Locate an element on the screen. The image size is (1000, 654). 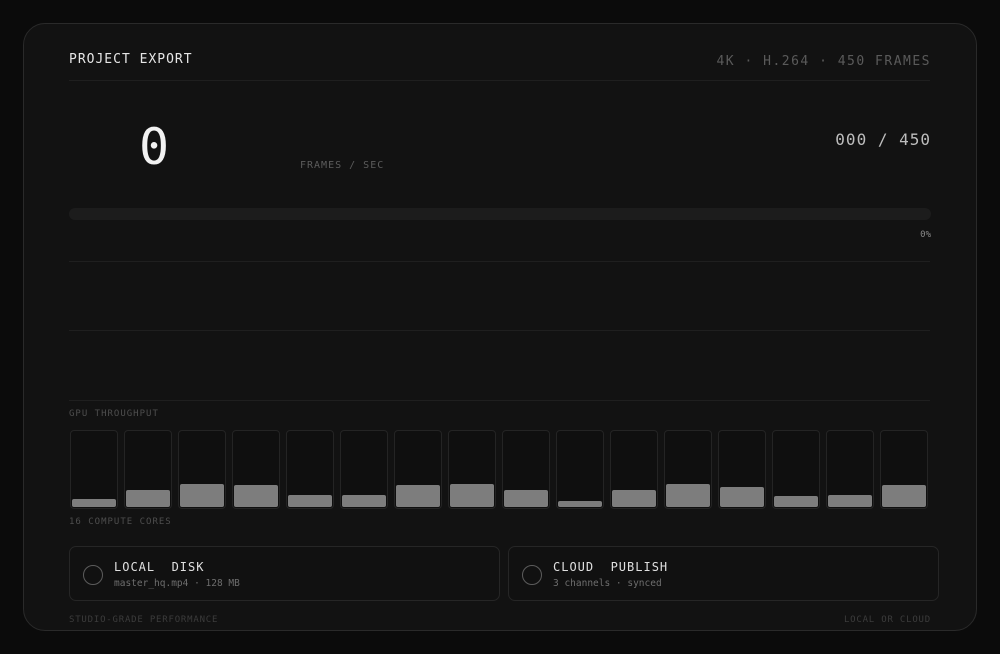
destination-title: CLOUD PUBLISH is located at coordinates (611, 567).